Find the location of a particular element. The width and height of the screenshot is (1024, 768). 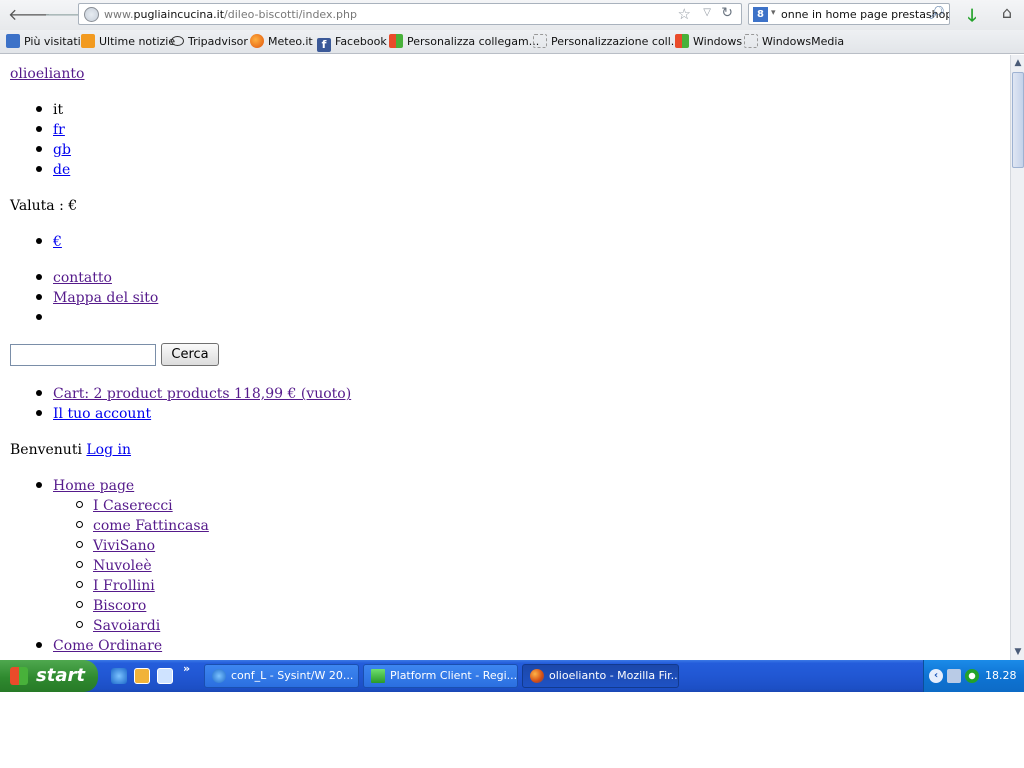

language-item-gb: gb is located at coordinates (53, 150).